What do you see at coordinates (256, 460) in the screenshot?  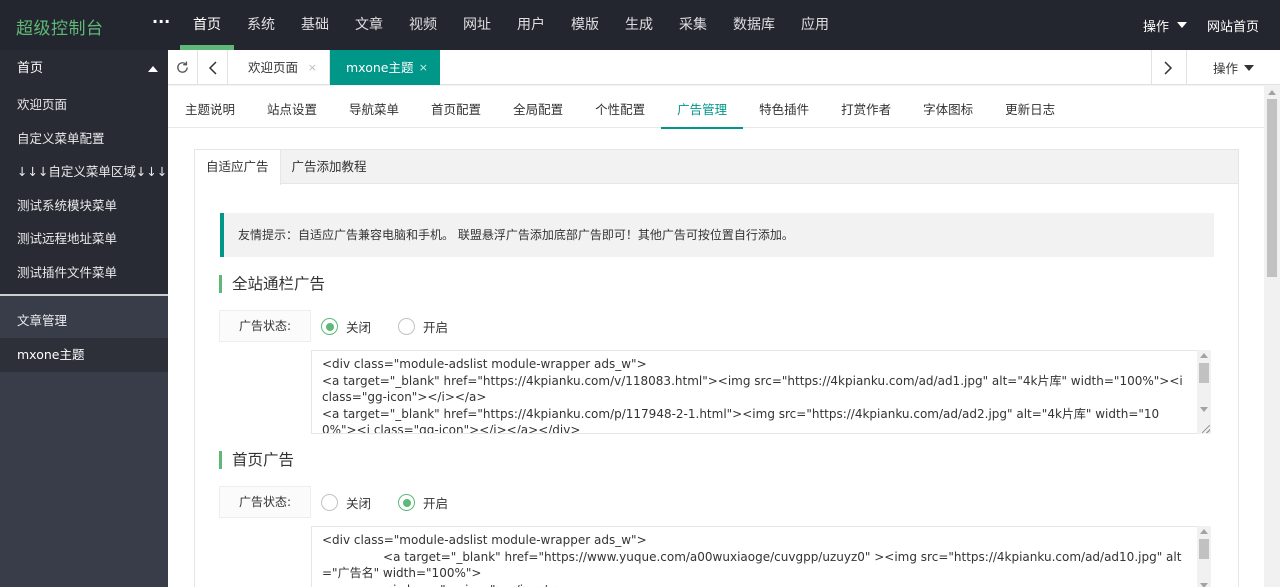 I see `section-title-home-ads: 首页广告` at bounding box center [256, 460].